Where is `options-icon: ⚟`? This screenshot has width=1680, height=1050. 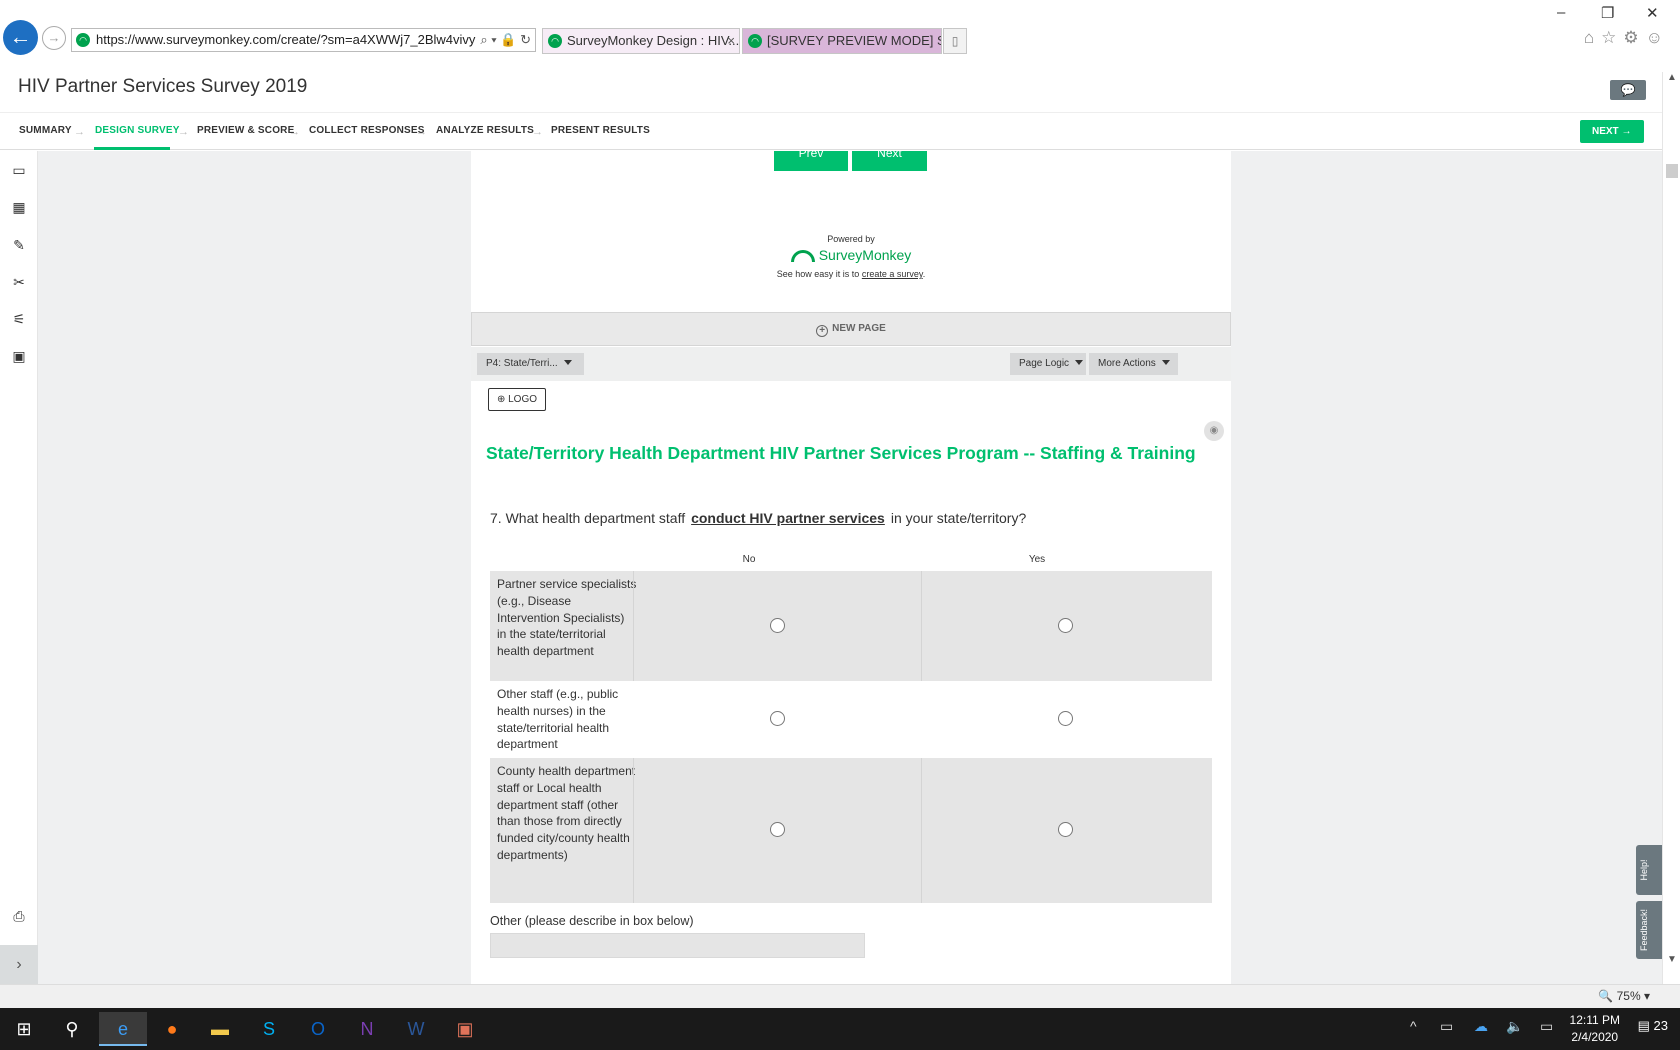
options-icon: ⚟ is located at coordinates (19, 319).